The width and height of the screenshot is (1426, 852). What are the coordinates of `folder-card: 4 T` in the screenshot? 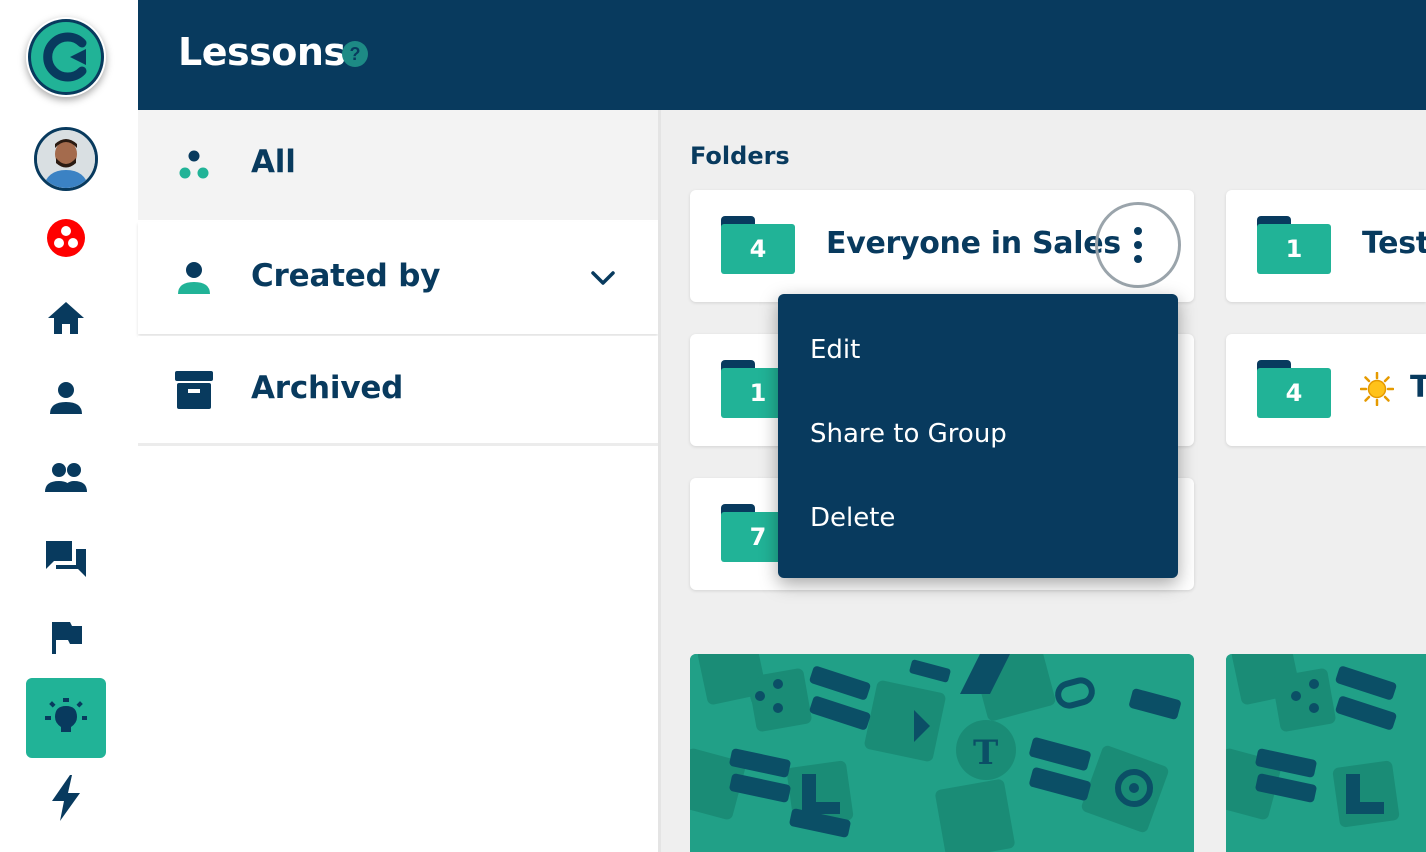 It's located at (1326, 390).